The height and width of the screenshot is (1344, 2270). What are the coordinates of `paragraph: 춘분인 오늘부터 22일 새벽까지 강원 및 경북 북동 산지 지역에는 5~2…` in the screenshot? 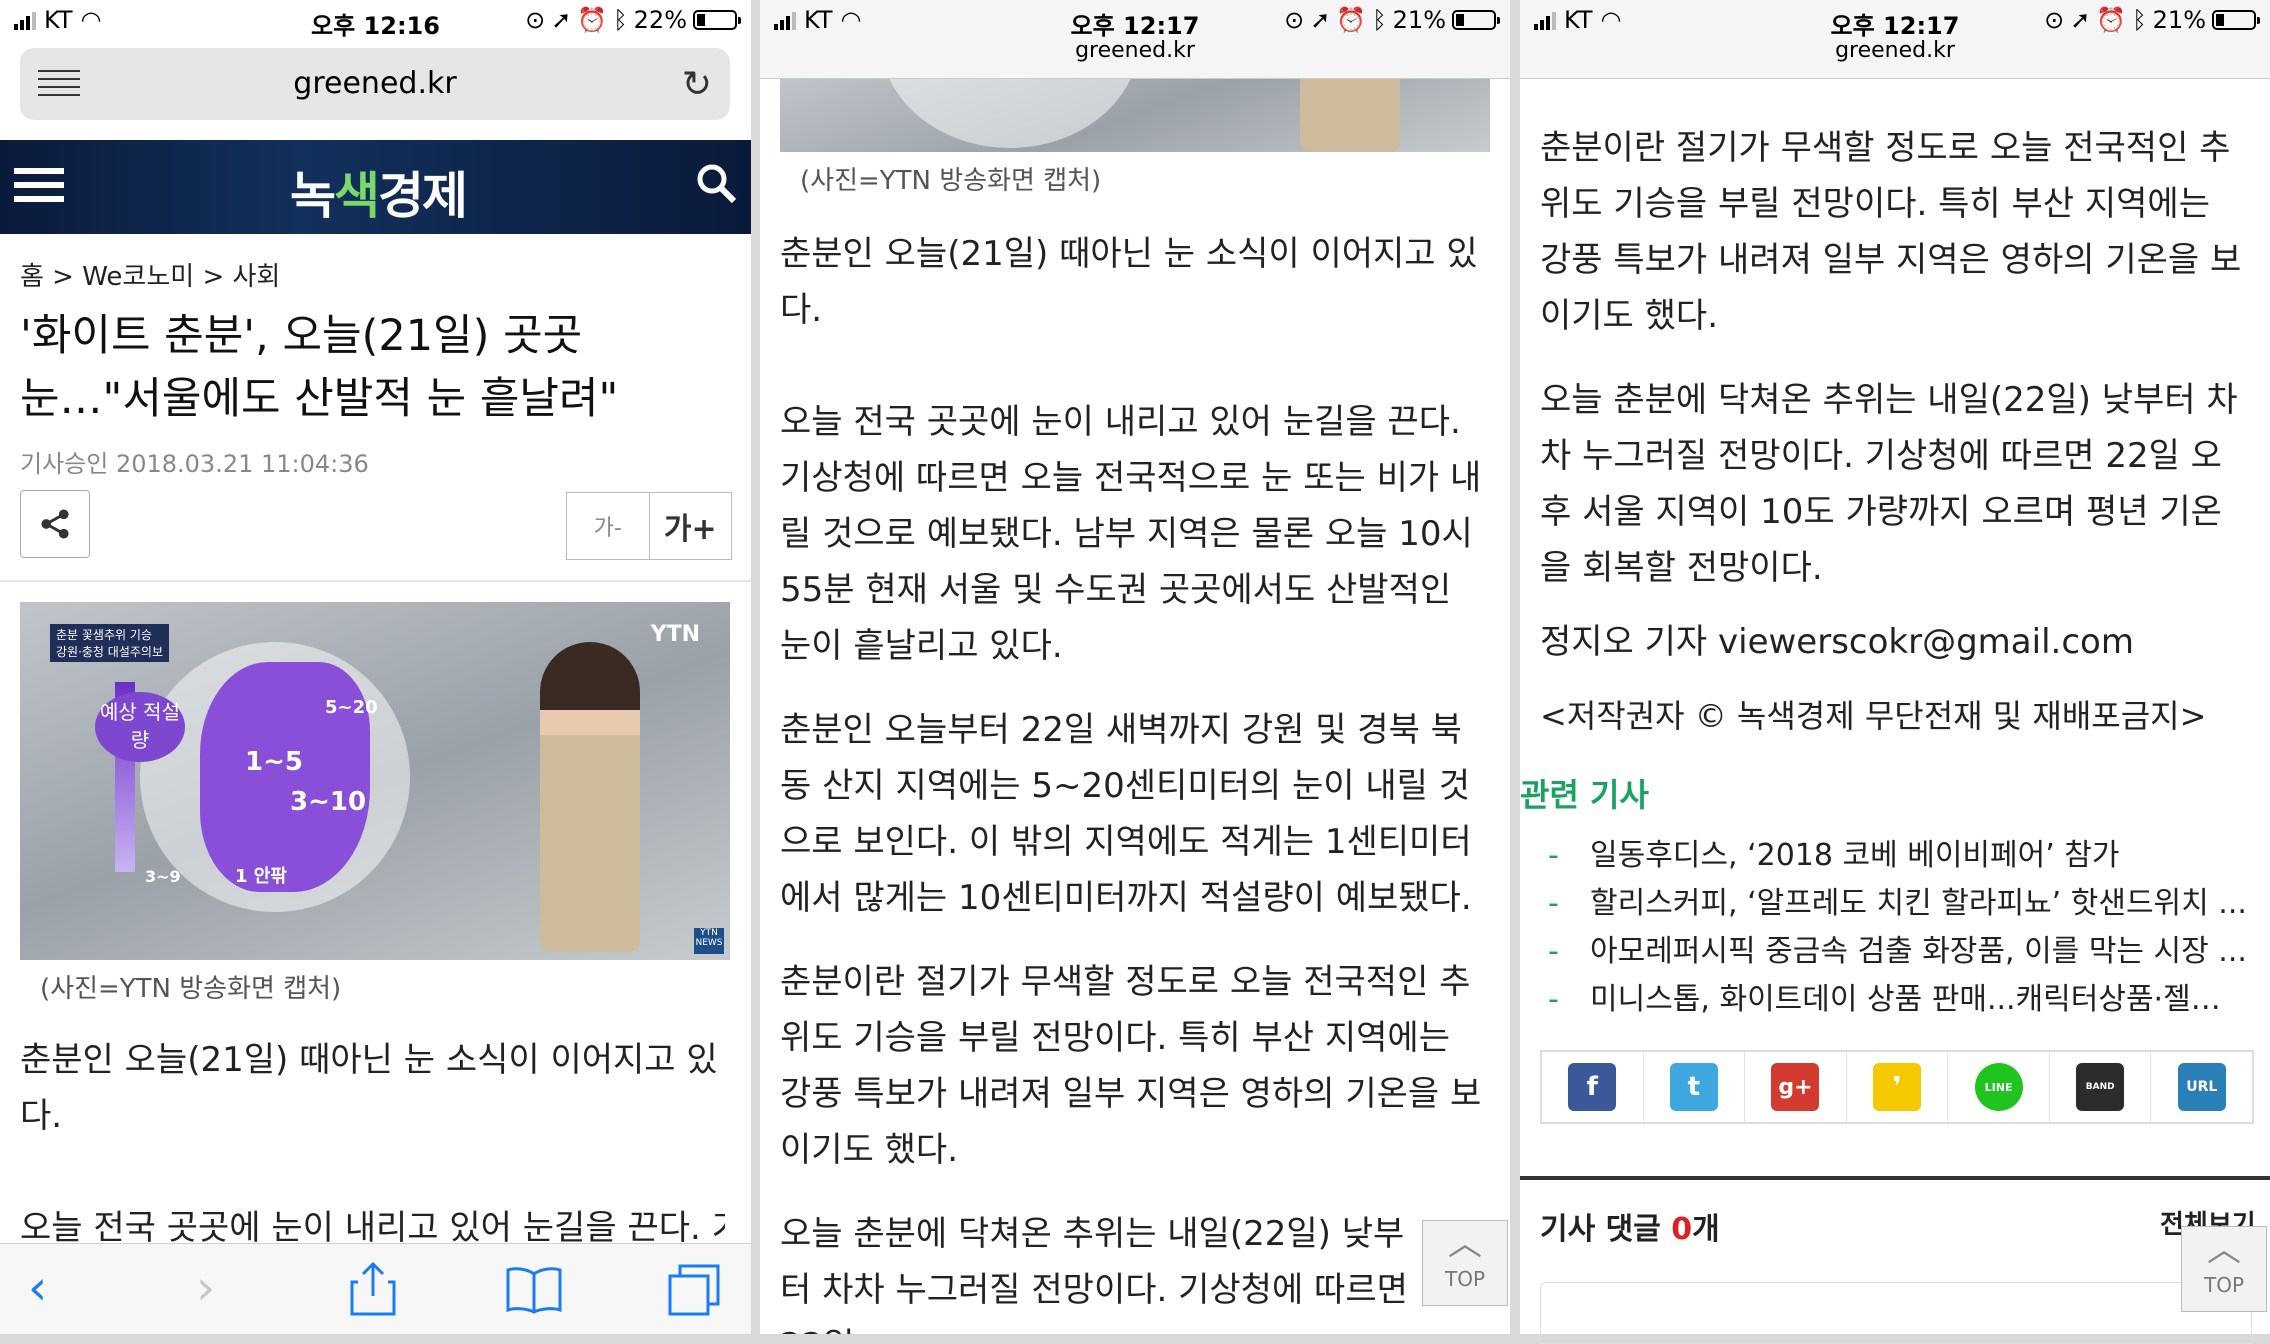 It's located at (1126, 814).